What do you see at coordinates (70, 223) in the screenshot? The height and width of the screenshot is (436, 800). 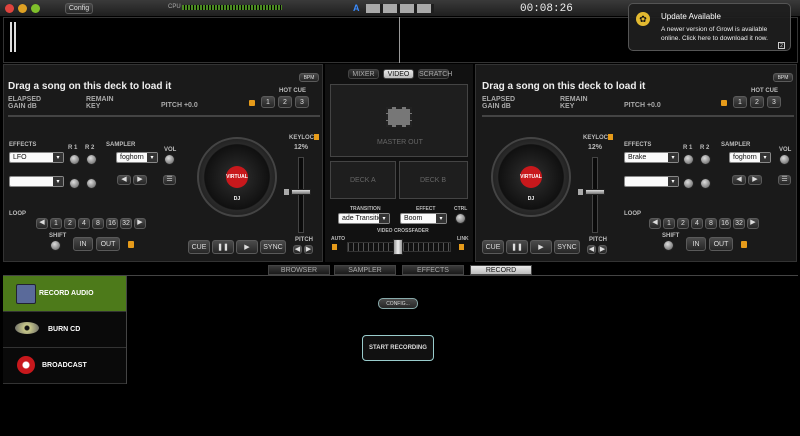 I see `left-loop-2: 2` at bounding box center [70, 223].